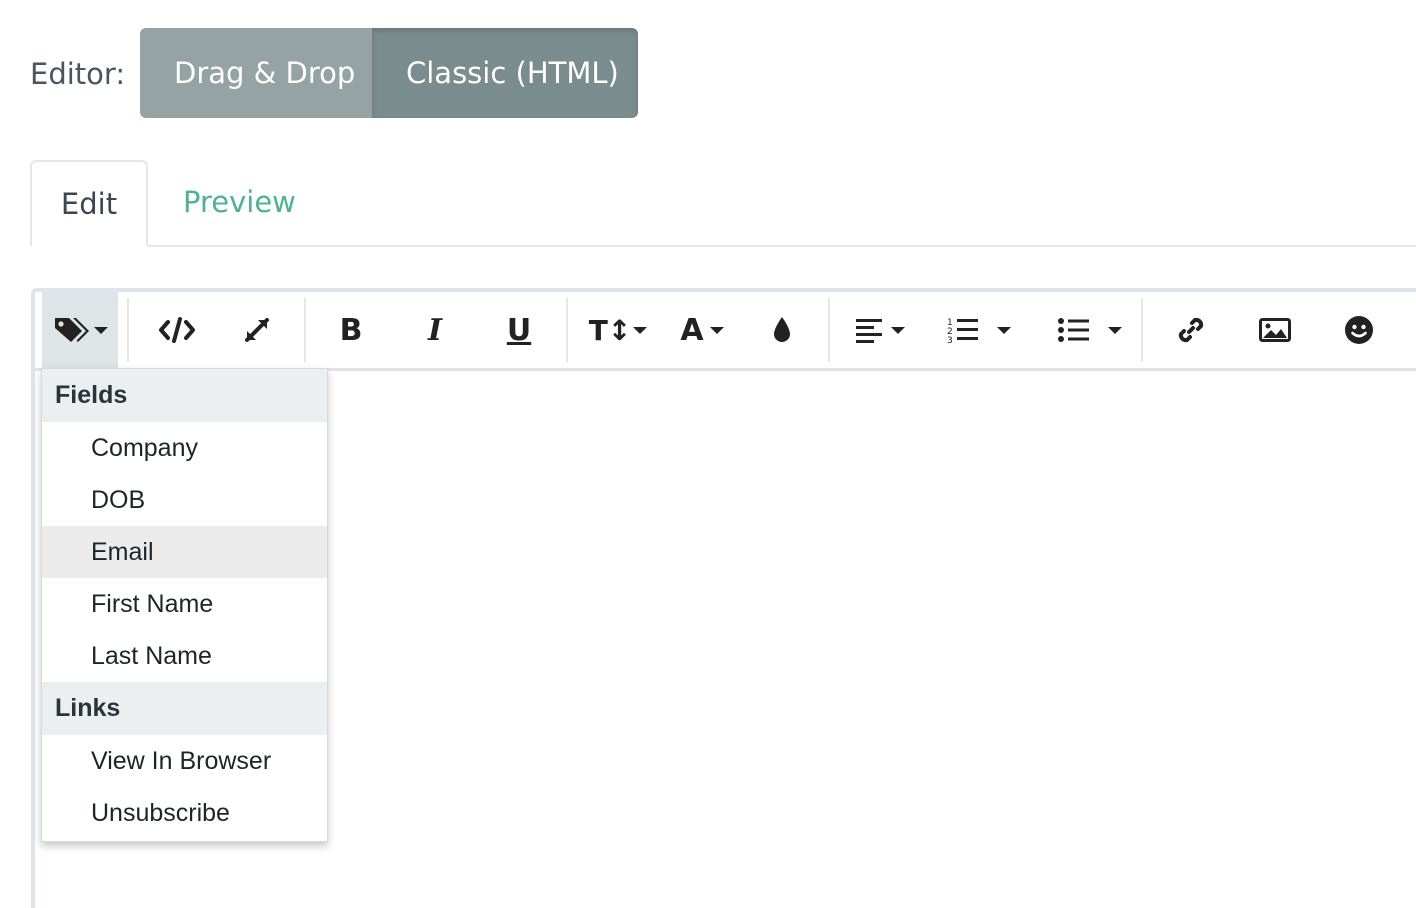 Image resolution: width=1416 pixels, height=908 pixels. Describe the element at coordinates (71, 330) in the screenshot. I see `tags-icon` at that location.